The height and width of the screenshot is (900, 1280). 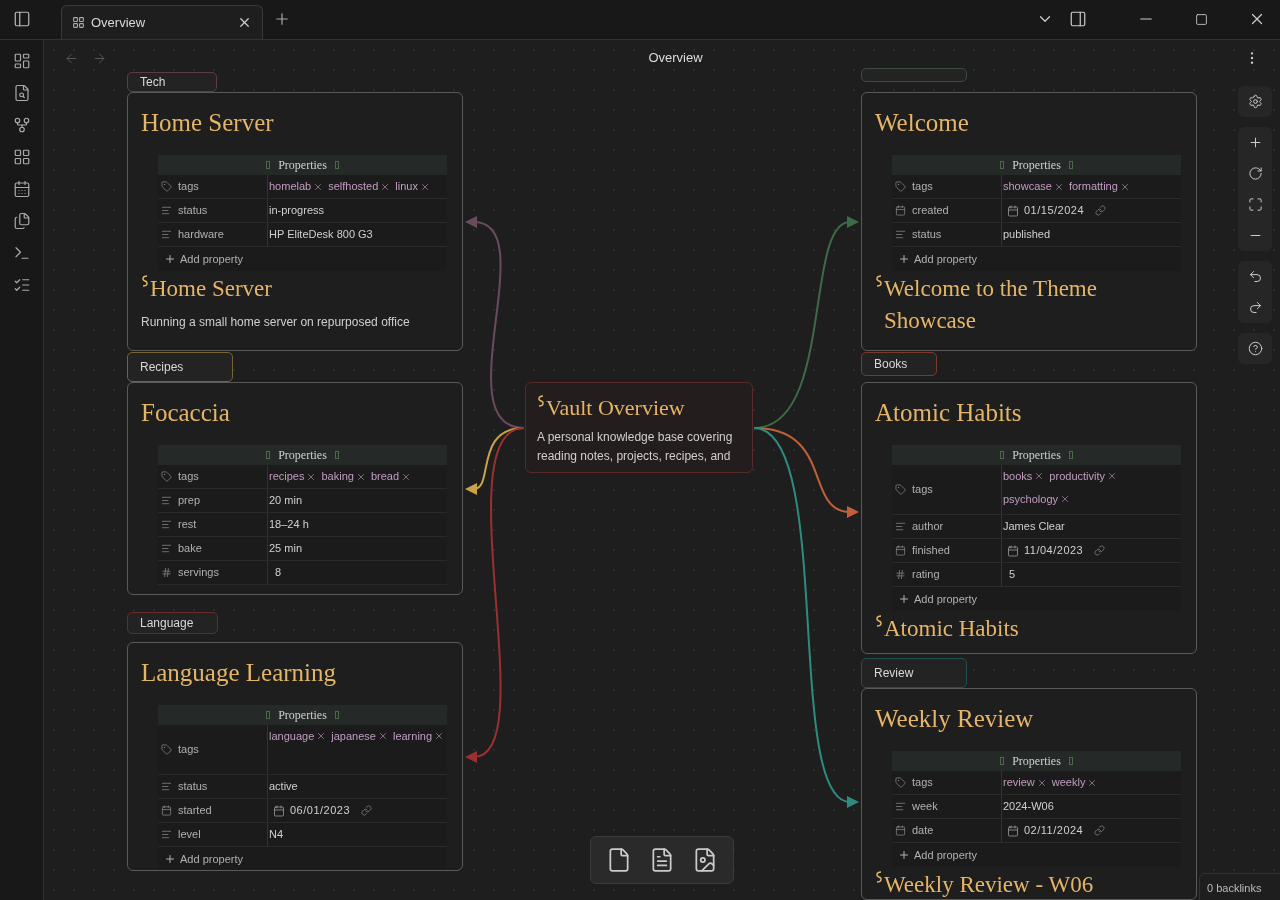 What do you see at coordinates (321, 234) in the screenshot?
I see `property-value: HP EliteDesk 800 G3` at bounding box center [321, 234].